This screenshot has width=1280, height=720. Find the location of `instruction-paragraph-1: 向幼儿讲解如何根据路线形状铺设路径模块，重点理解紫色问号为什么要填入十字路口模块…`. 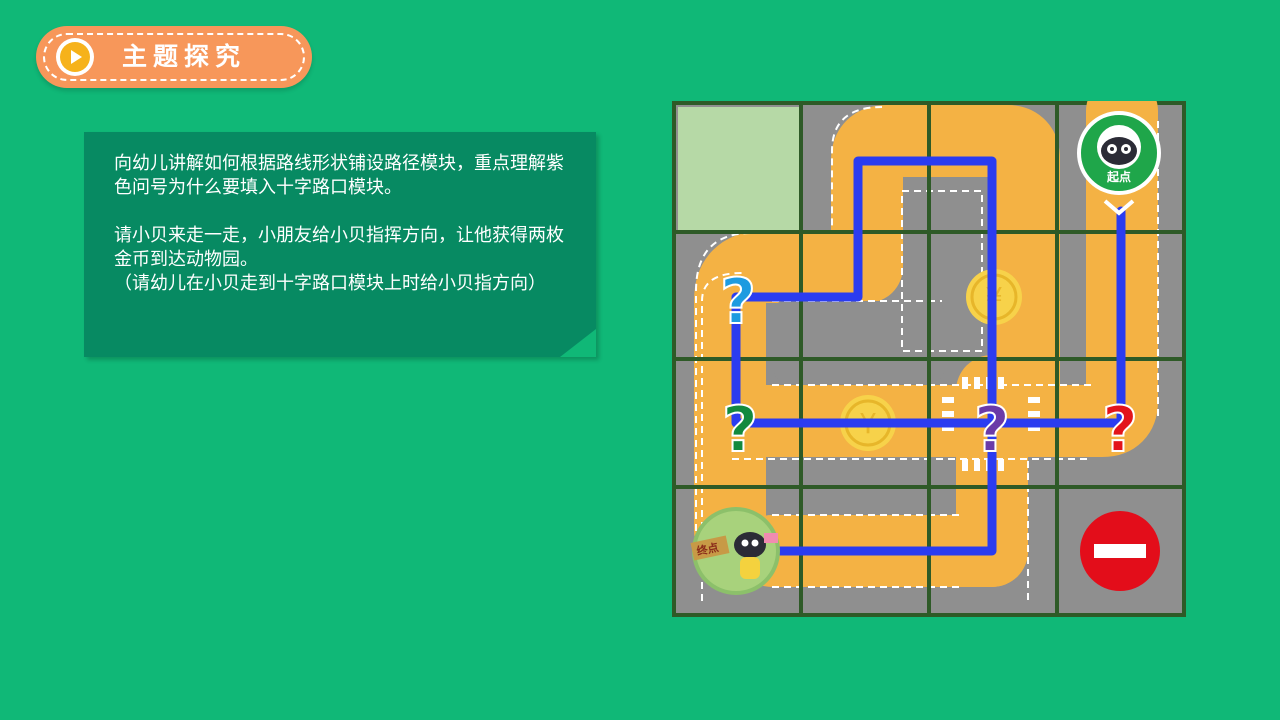

instruction-paragraph-1: 向幼儿讲解如何根据路线形状铺设路径模块，重点理解紫色问号为什么要填入十字路口模块… is located at coordinates (339, 175).